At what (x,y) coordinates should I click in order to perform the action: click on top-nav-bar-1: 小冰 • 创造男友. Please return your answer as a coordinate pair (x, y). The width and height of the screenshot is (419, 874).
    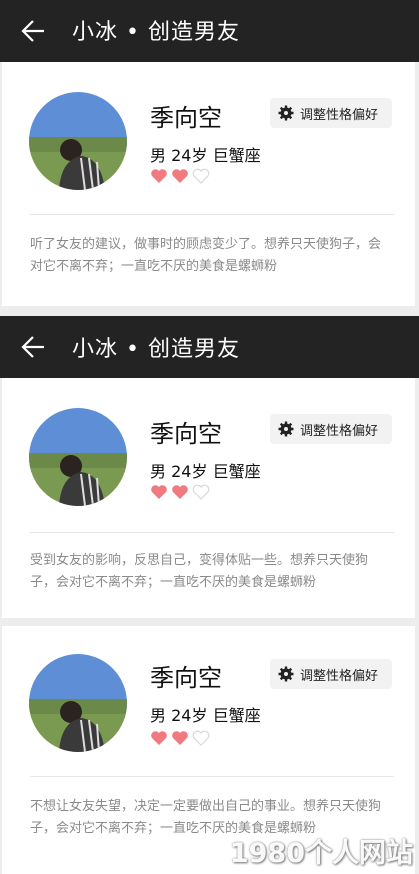
    Looking at the image, I should click on (209, 31).